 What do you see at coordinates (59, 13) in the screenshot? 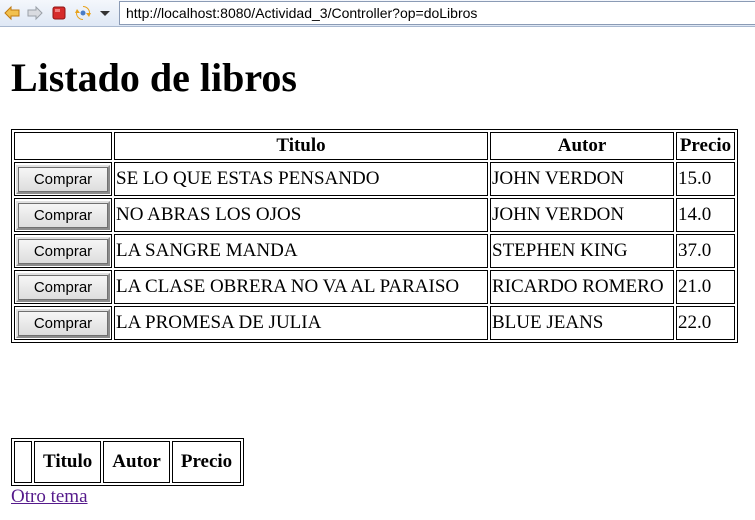
I see `stop-icon` at bounding box center [59, 13].